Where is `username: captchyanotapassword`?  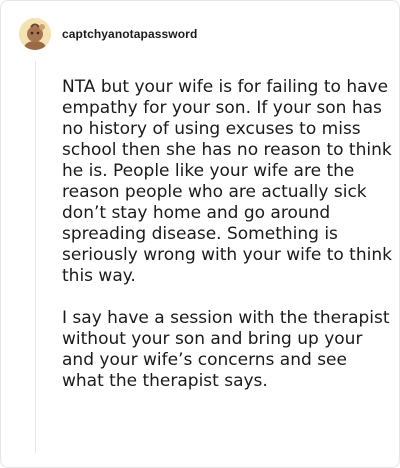 username: captchyanotapassword is located at coordinates (129, 34).